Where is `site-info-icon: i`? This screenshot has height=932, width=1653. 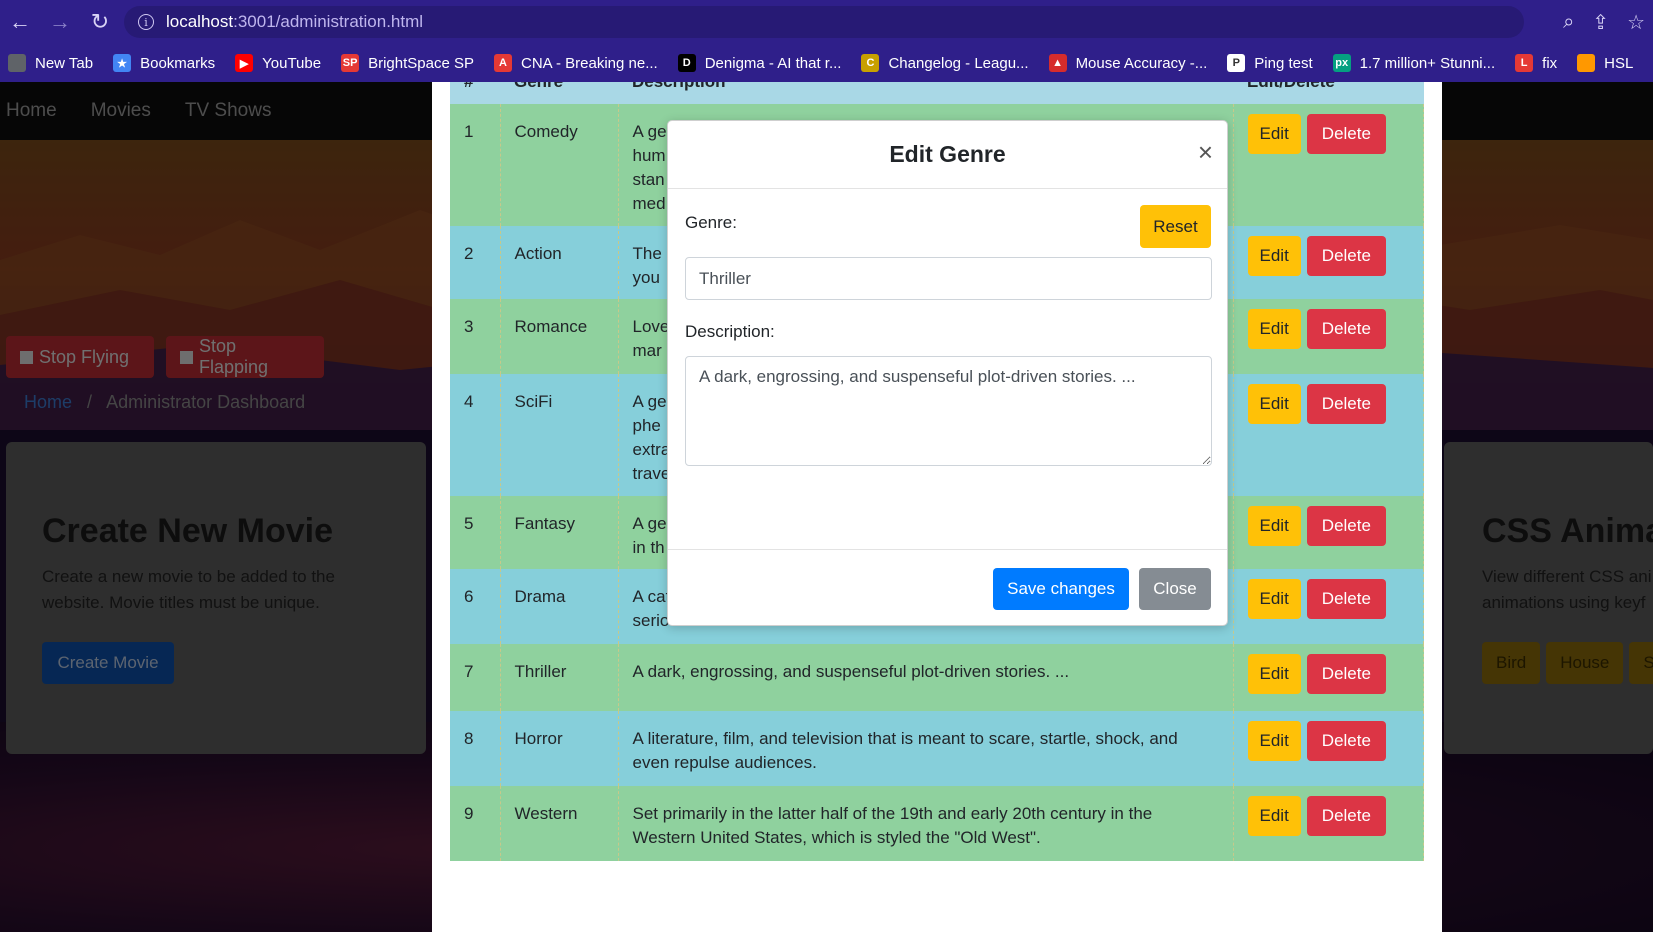 site-info-icon: i is located at coordinates (146, 22).